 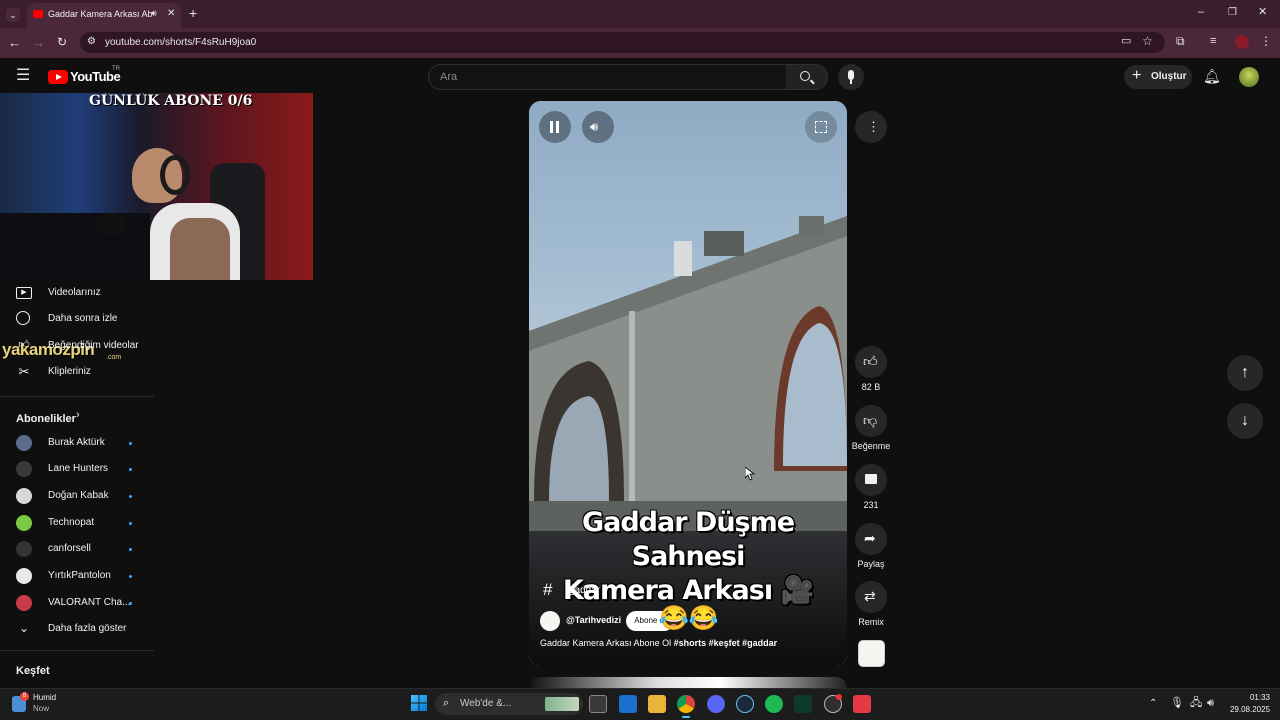 I want to click on plus-icon: +, so click(x=1137, y=75).